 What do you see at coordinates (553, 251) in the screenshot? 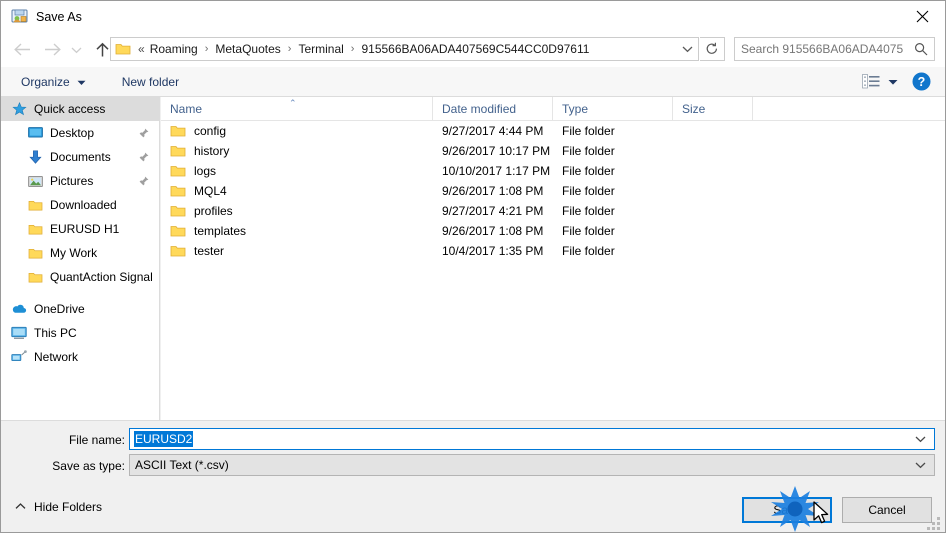
I see `table-row: tester 10/4/2017 1:35 PM File folder` at bounding box center [553, 251].